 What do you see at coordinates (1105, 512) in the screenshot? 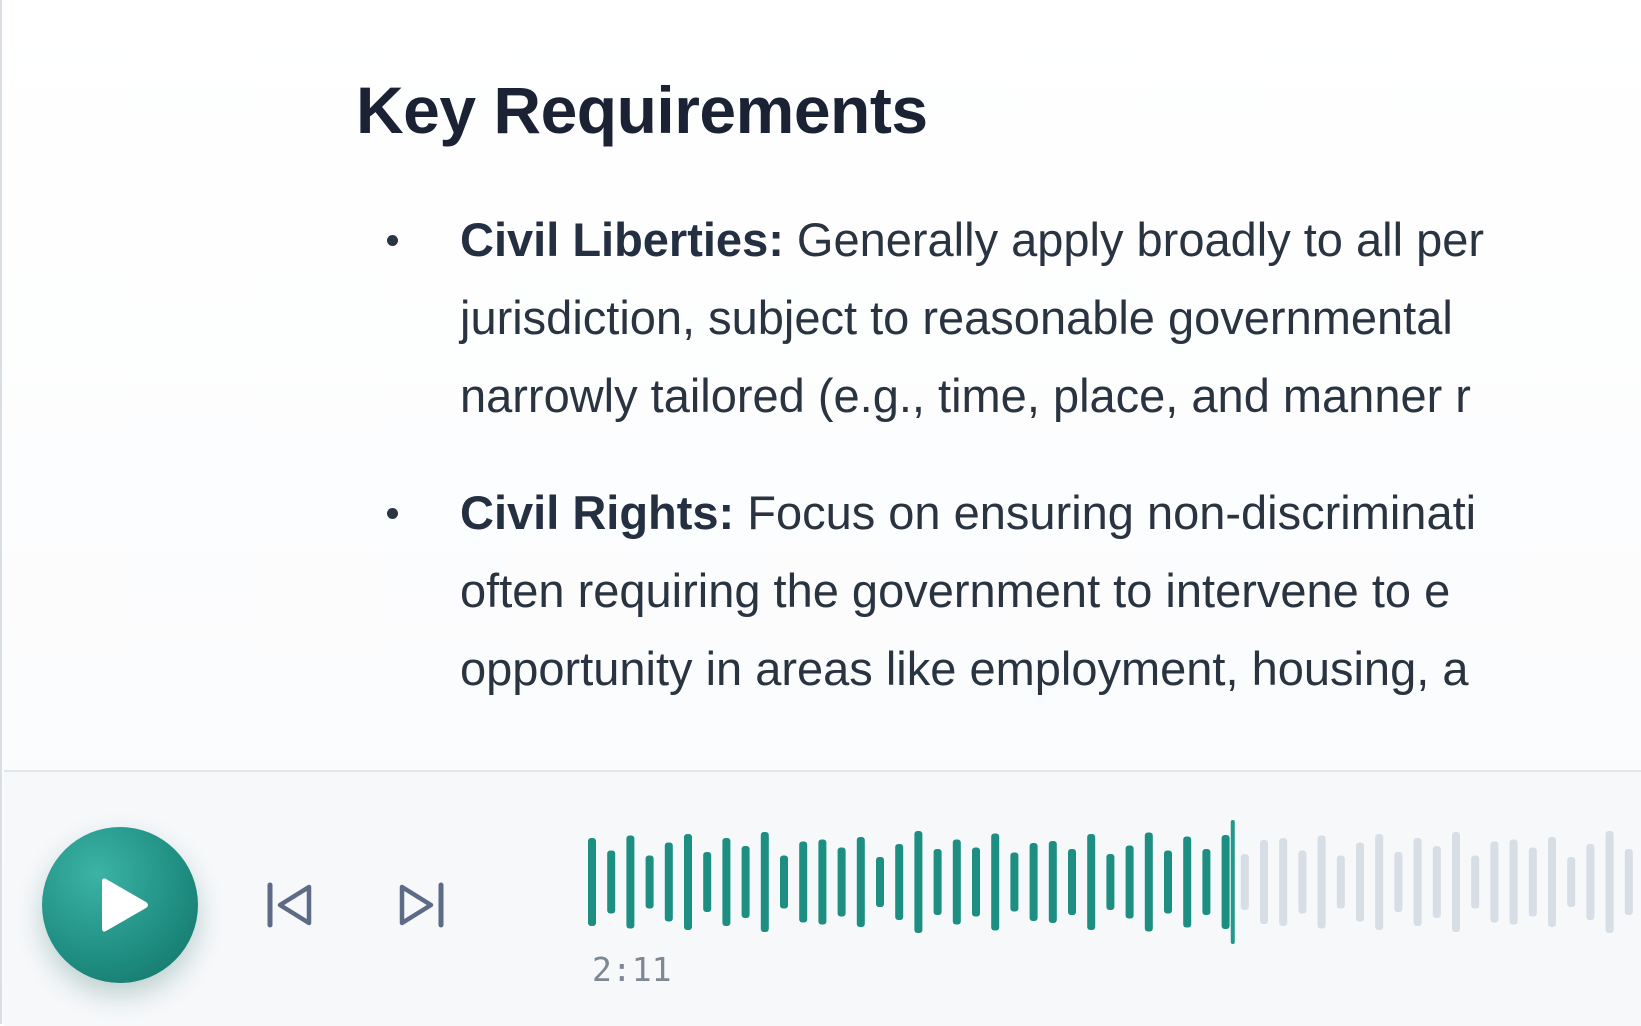
I see `line-text: Focus on ensuring non-discriminati` at bounding box center [1105, 512].